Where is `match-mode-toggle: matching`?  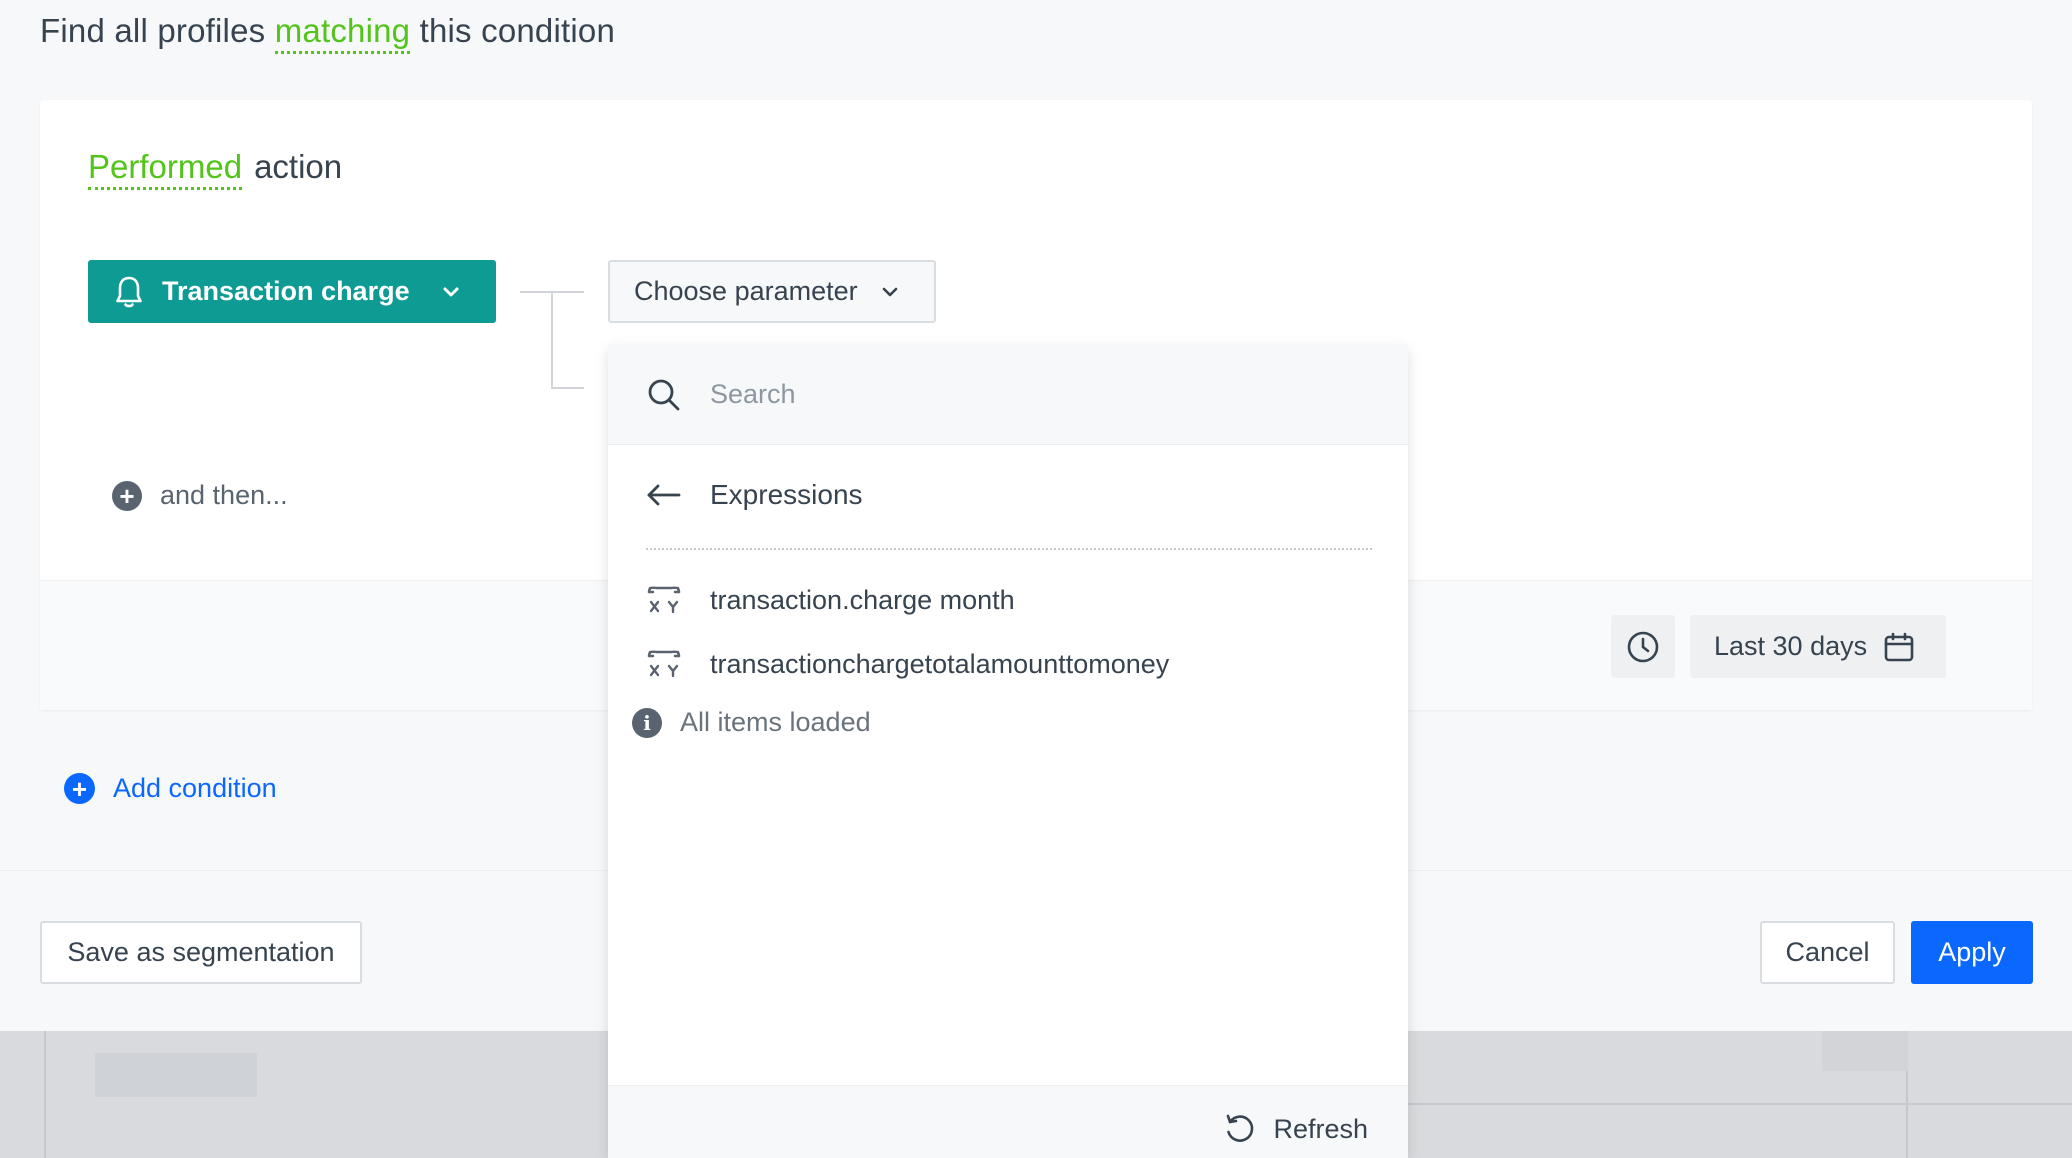 match-mode-toggle: matching is located at coordinates (342, 33).